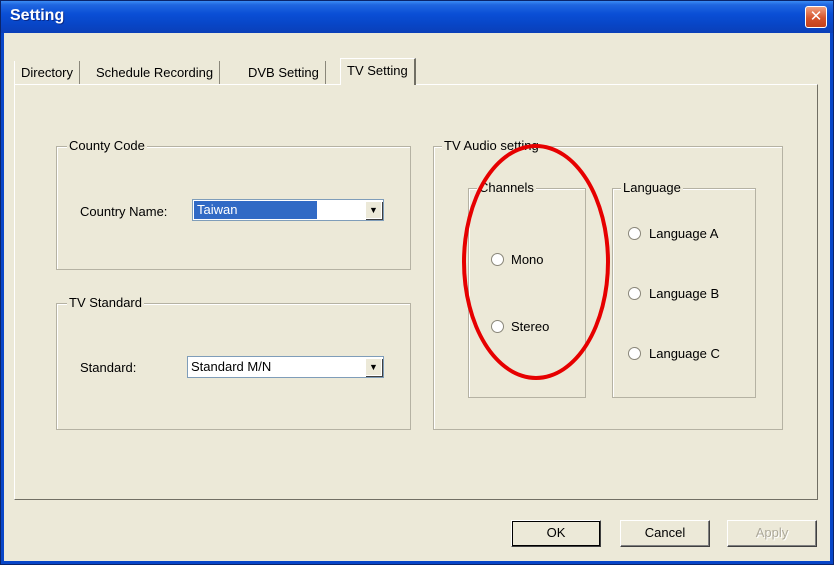  I want to click on tv-audio-setting-legend: TV Audio setting, so click(491, 145).